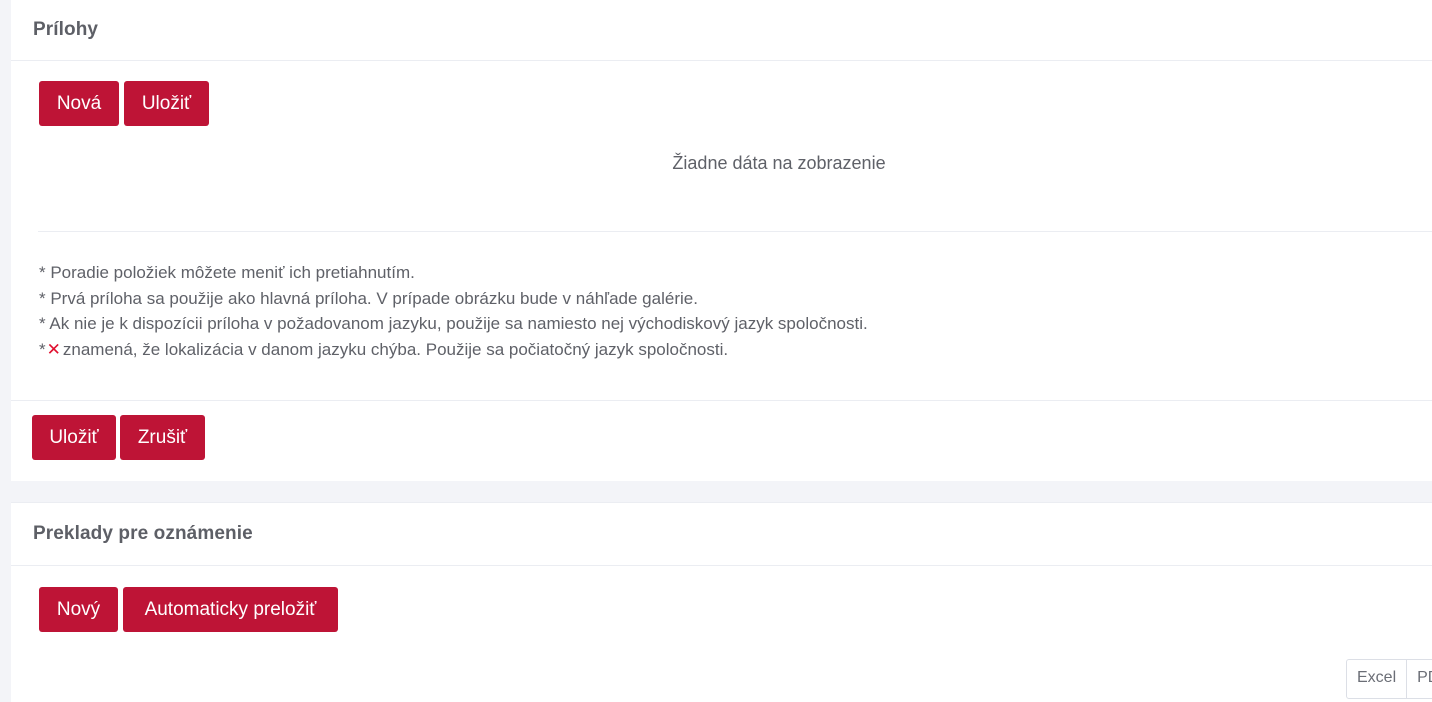  Describe the element at coordinates (66, 29) in the screenshot. I see `attachments-title: Prílohy` at that location.